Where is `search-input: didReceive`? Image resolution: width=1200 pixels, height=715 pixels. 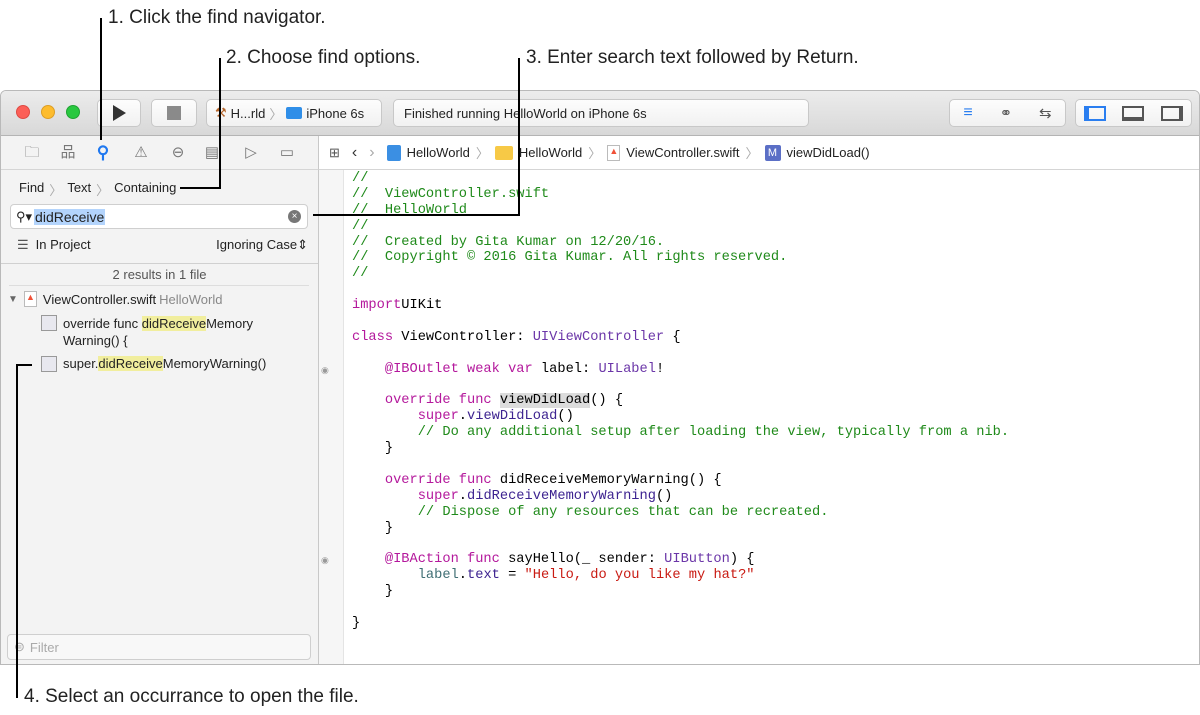
search-input: didReceive is located at coordinates (70, 216).